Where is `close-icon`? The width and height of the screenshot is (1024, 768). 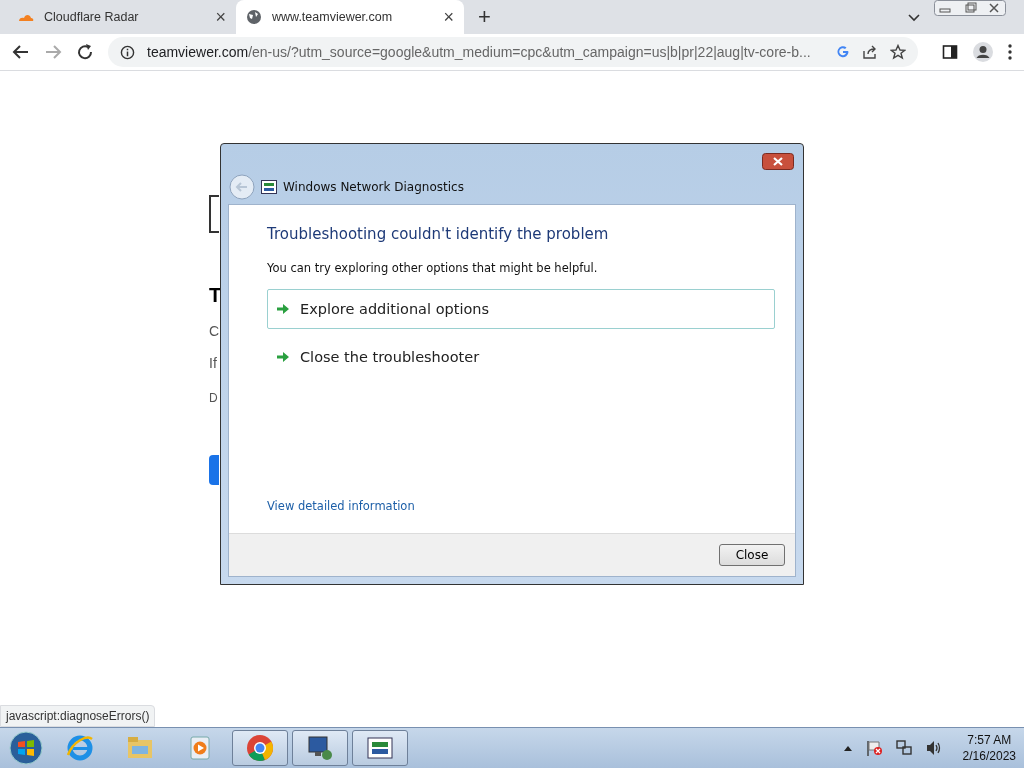
close-icon is located at coordinates (778, 161).